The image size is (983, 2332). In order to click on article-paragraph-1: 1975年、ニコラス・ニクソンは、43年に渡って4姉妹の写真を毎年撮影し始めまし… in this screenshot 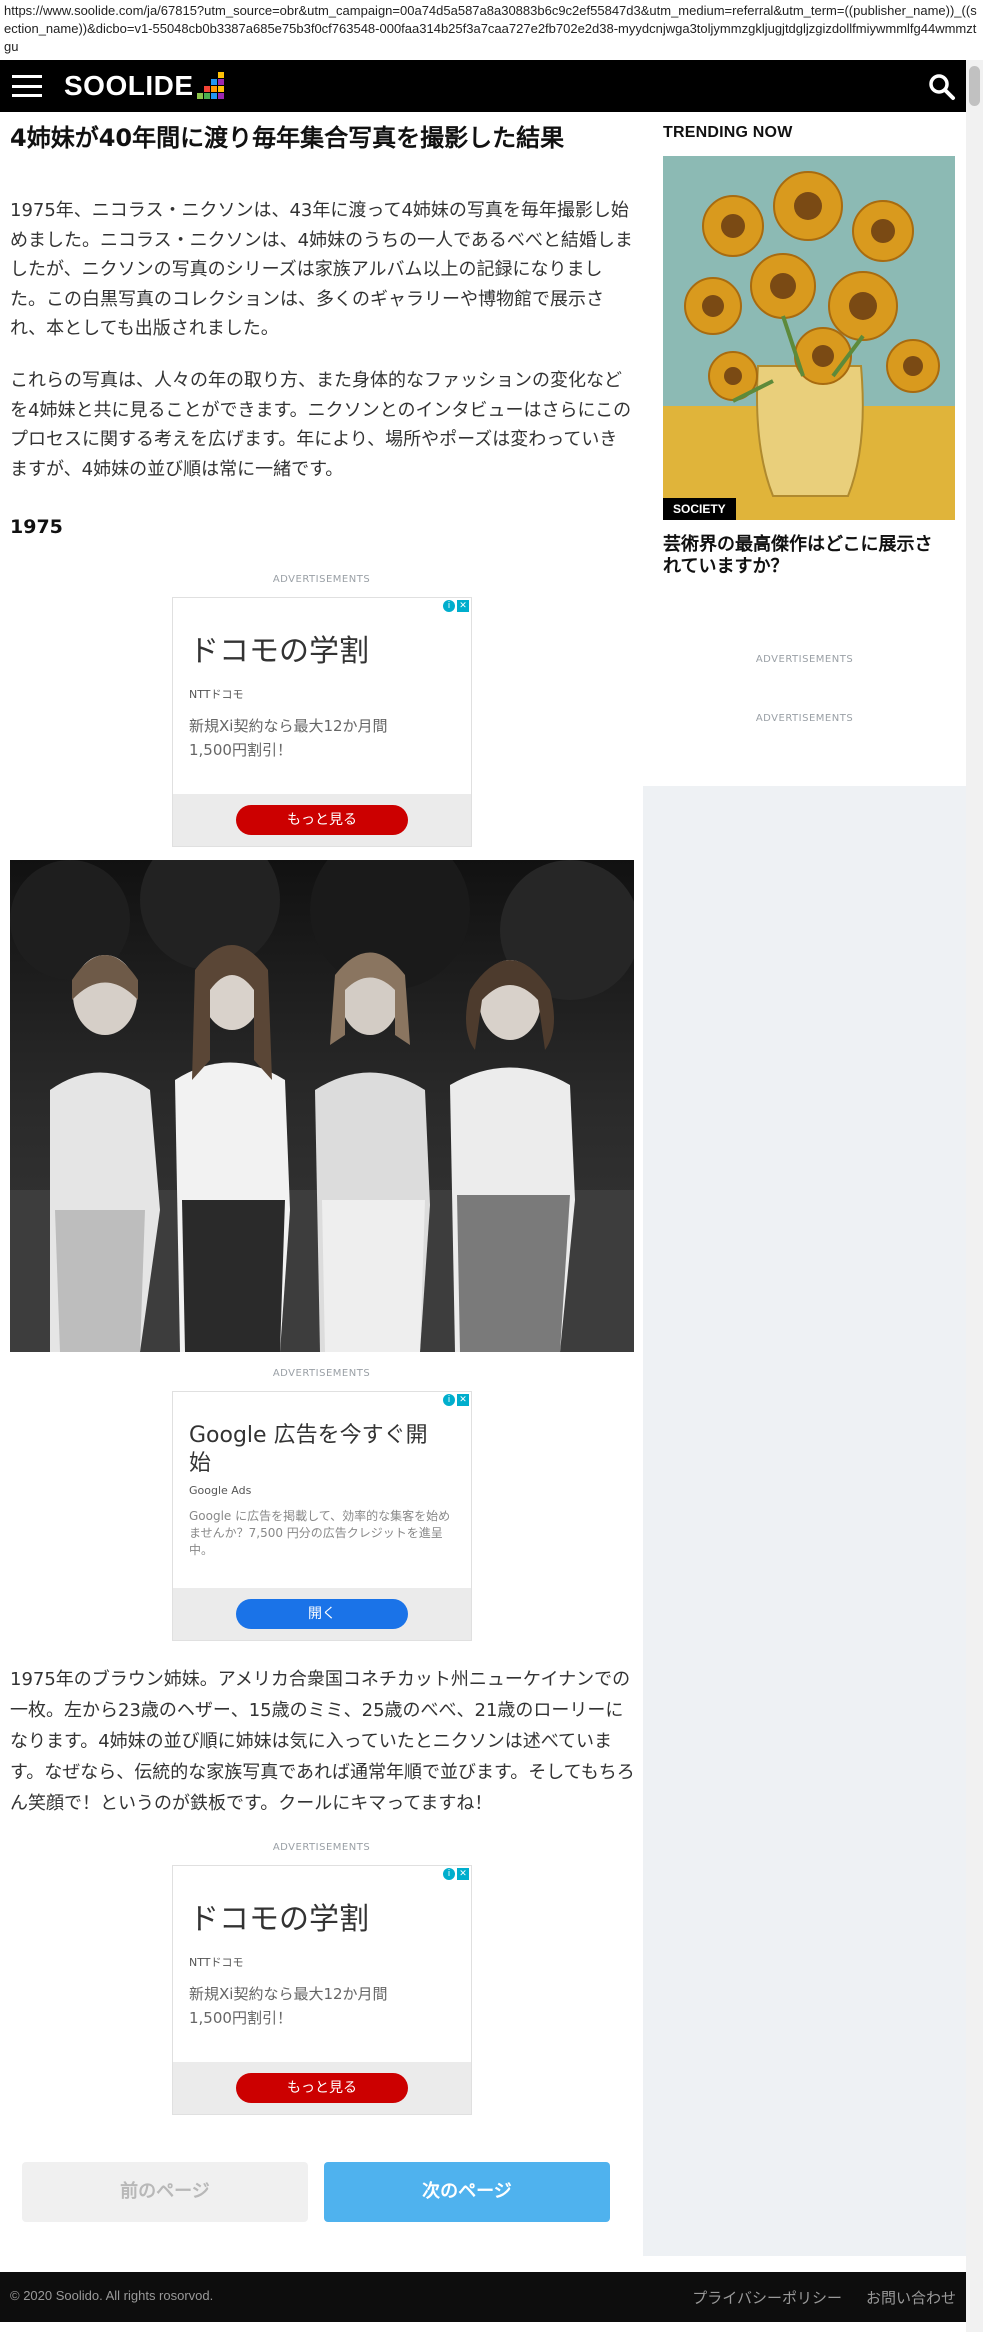, I will do `click(321, 269)`.